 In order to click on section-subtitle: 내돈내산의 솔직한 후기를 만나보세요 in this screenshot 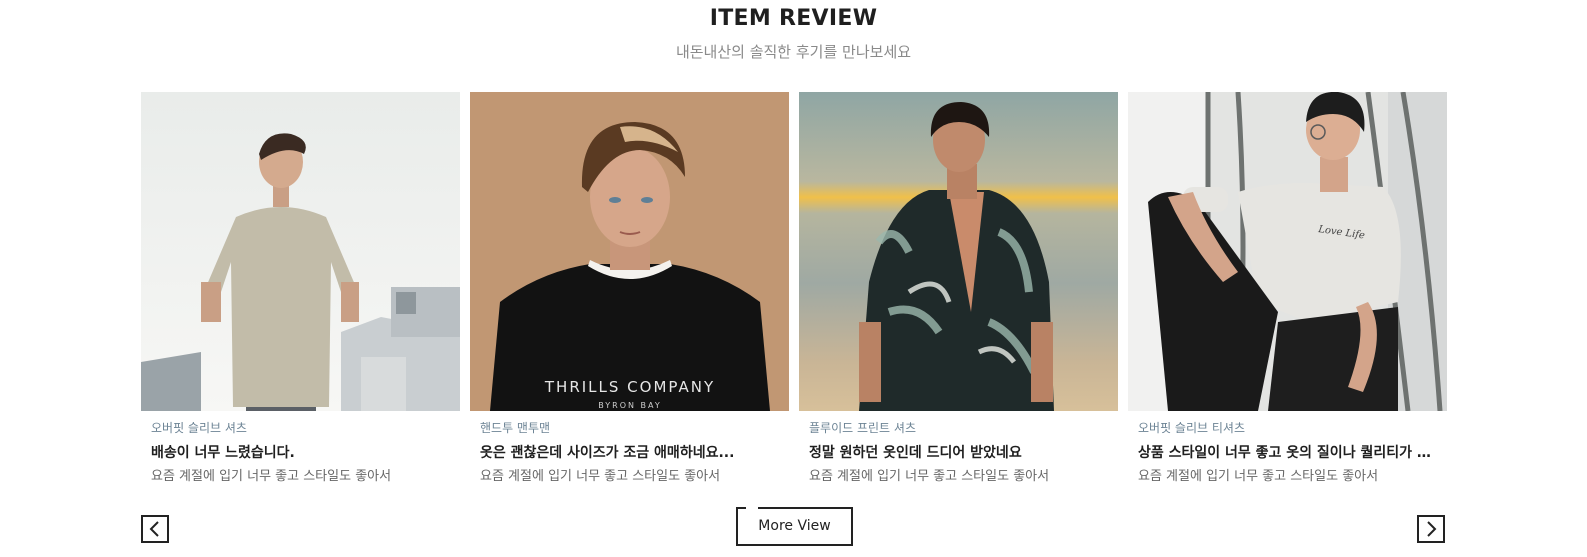, I will do `click(793, 52)`.